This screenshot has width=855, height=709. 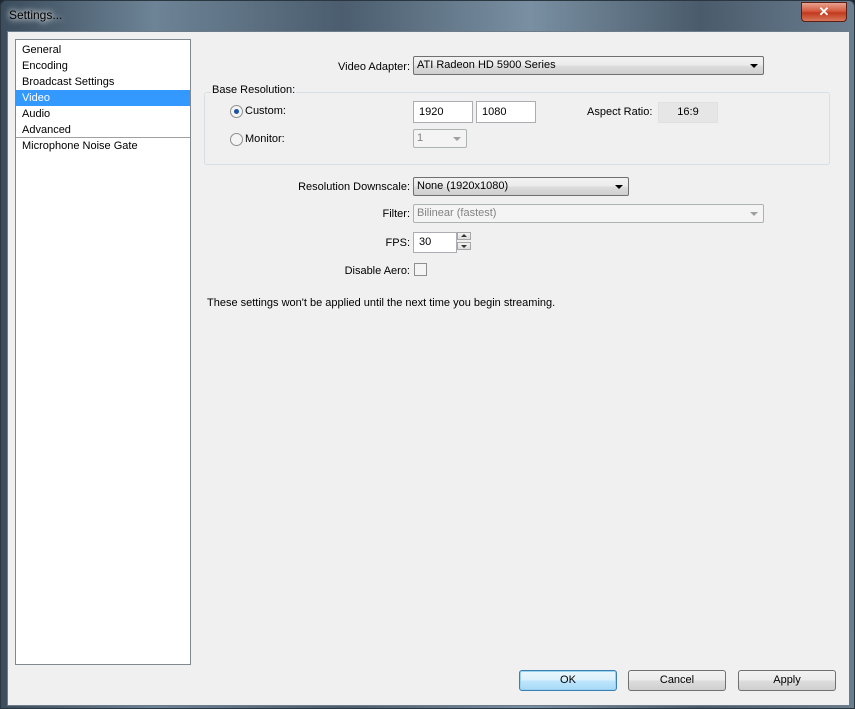 I want to click on sidebar-item-audio: Audio, so click(x=103, y=114).